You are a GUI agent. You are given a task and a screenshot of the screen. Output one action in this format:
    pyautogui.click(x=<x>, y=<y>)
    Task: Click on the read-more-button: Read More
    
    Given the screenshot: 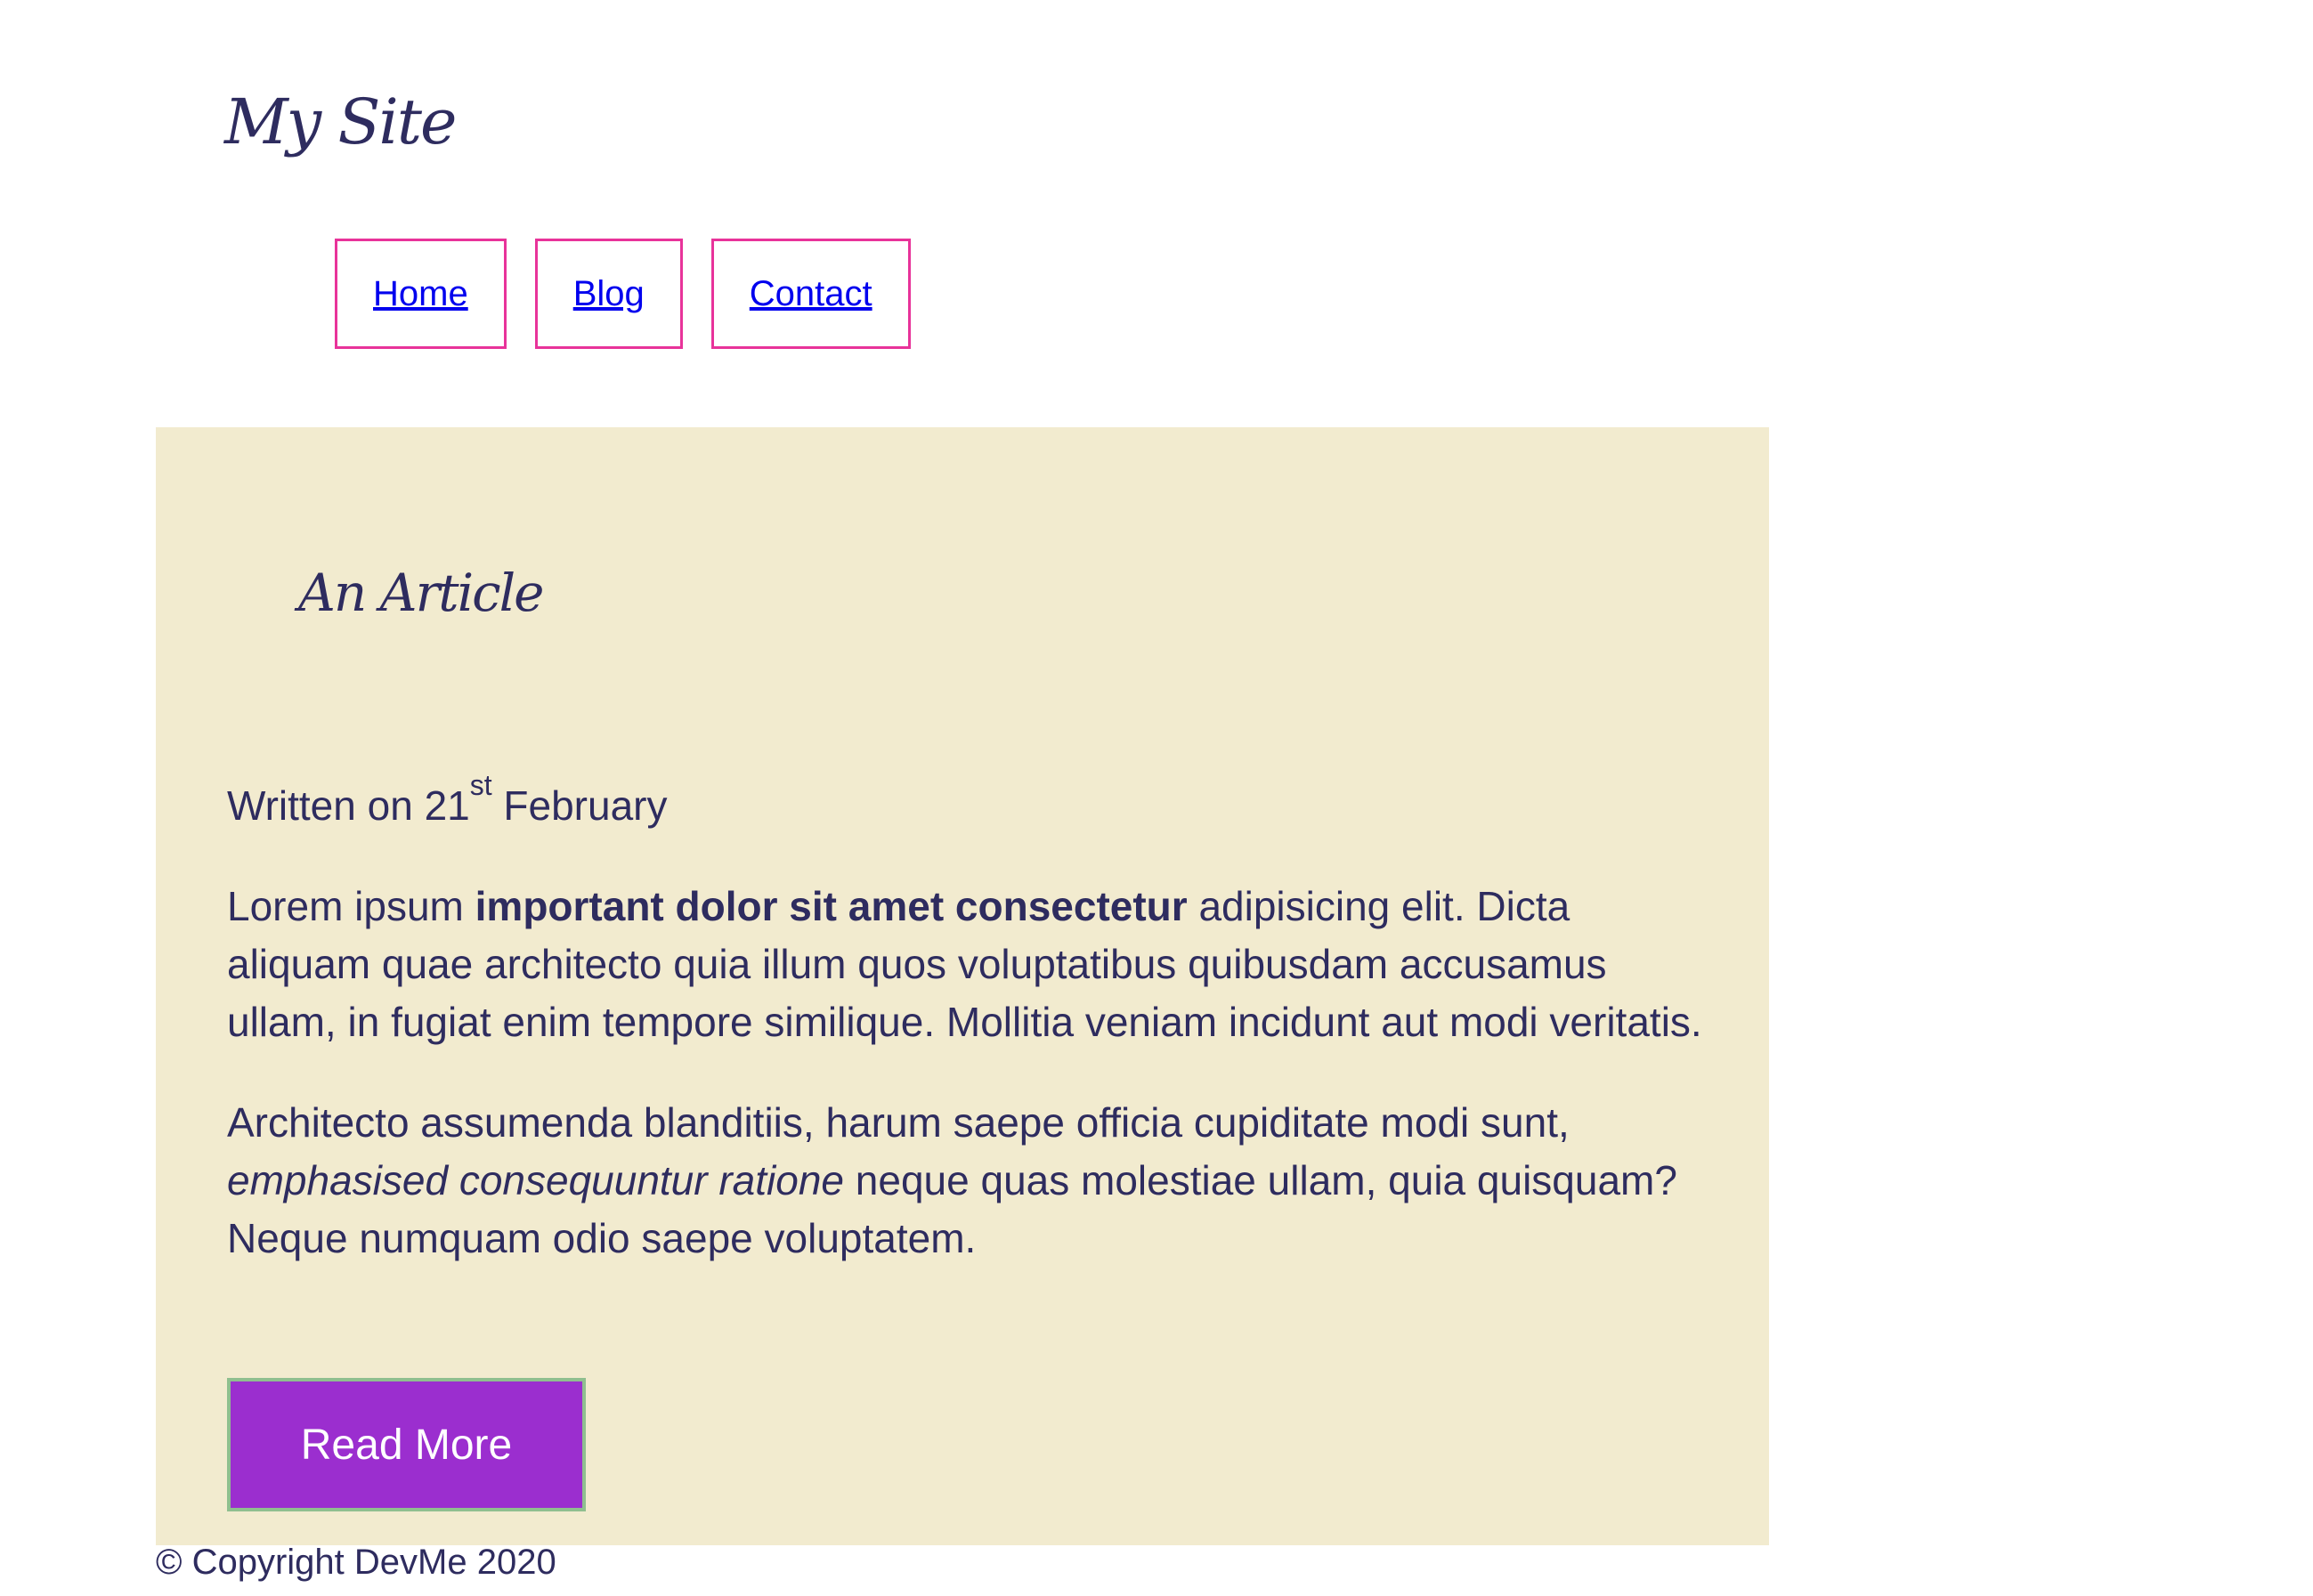 What is the action you would take?
    pyautogui.click(x=407, y=1444)
    